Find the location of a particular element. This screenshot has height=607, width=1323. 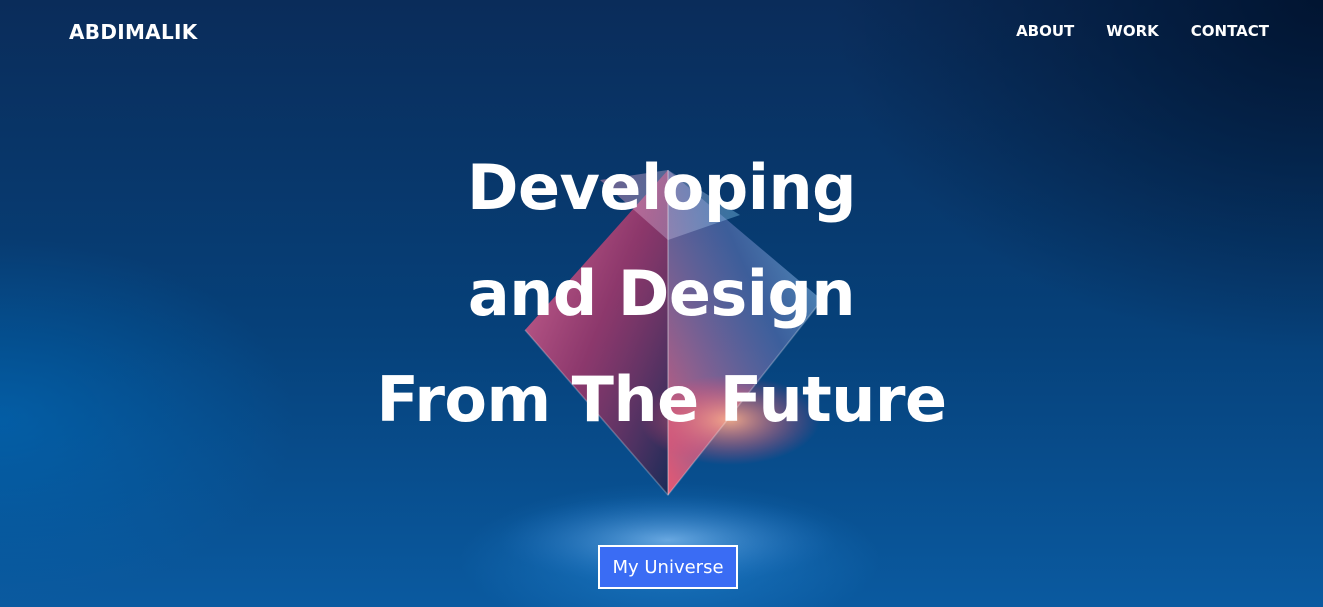

site-logo: ABDIMALIK is located at coordinates (133, 32).